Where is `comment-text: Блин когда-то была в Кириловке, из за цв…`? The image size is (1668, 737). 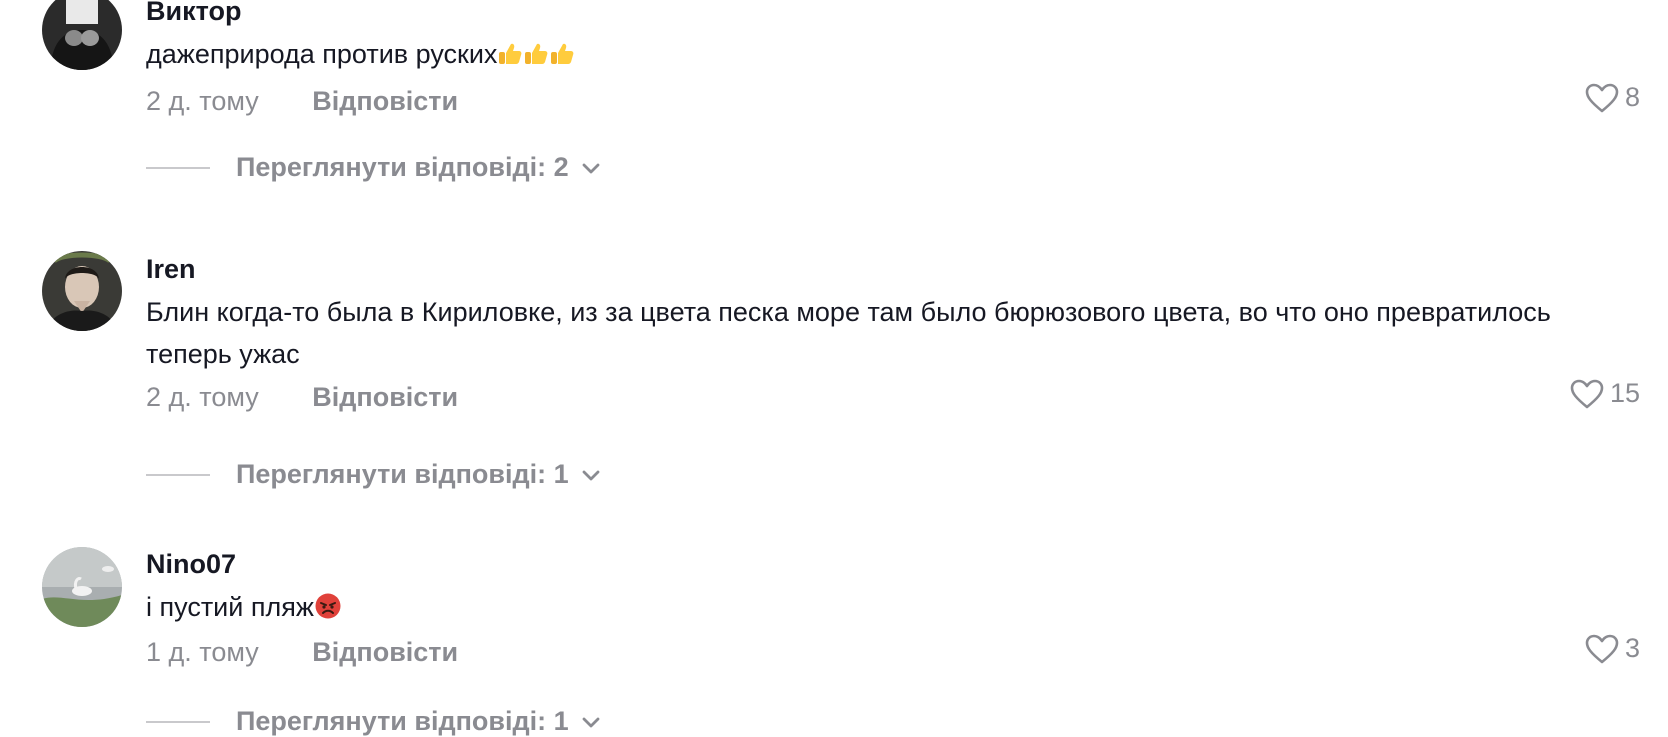
comment-text: Блин когда-то была в Кириловке, из за цв… is located at coordinates (856, 333).